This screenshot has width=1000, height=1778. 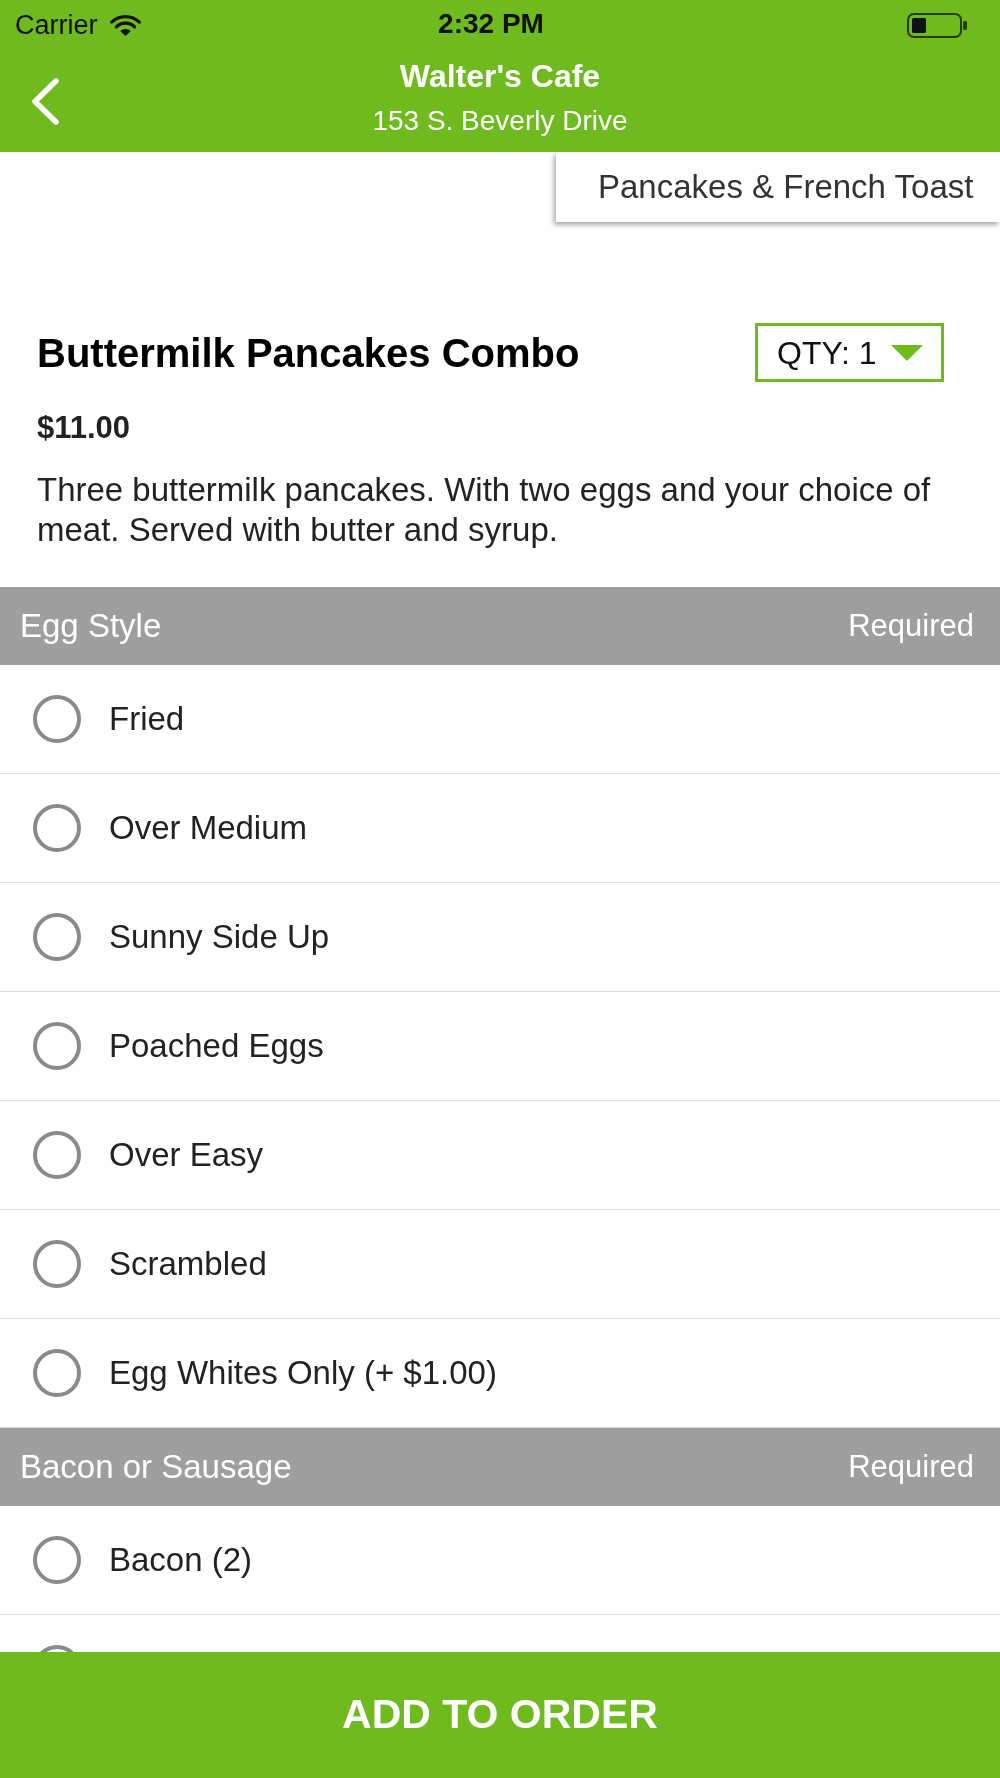 What do you see at coordinates (500, 76) in the screenshot?
I see `restaurant-name: Walter's Cafe` at bounding box center [500, 76].